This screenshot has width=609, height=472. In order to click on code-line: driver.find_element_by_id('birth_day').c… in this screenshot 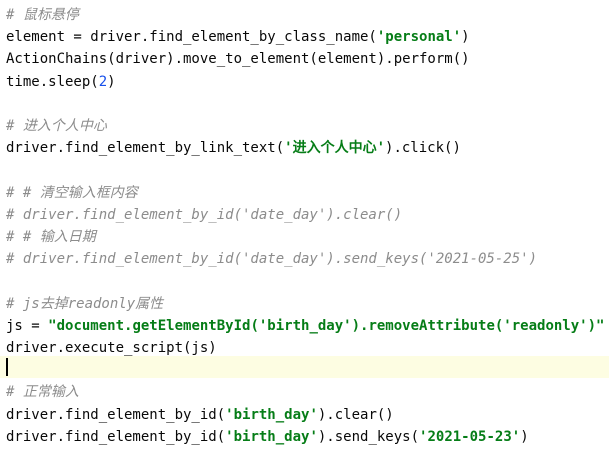, I will do `click(200, 415)`.